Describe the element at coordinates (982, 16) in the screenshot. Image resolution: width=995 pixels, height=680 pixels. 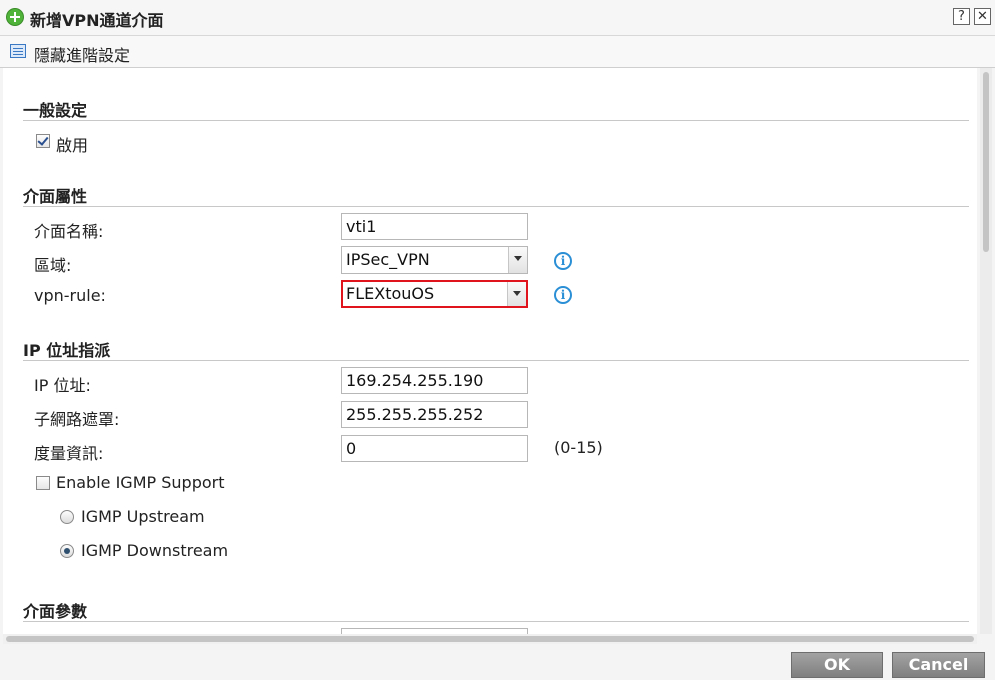
I see `close-button: ✕` at that location.